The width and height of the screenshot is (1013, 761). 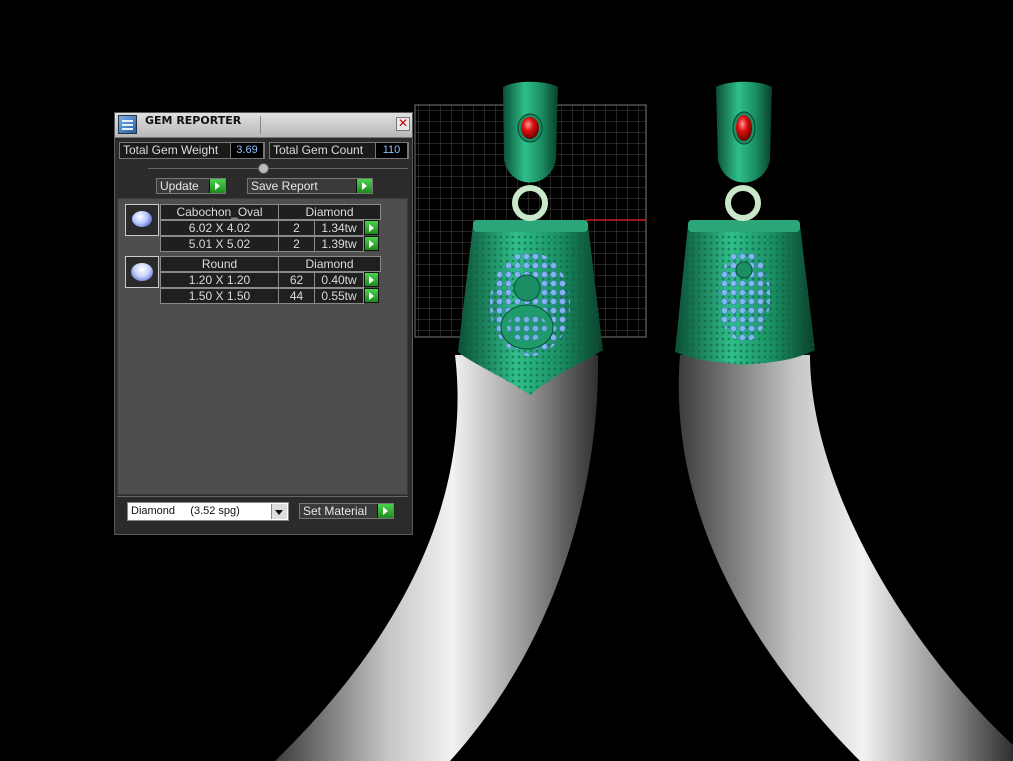 What do you see at coordinates (339, 280) in the screenshot?
I see `gem-weight: 0.40tw` at bounding box center [339, 280].